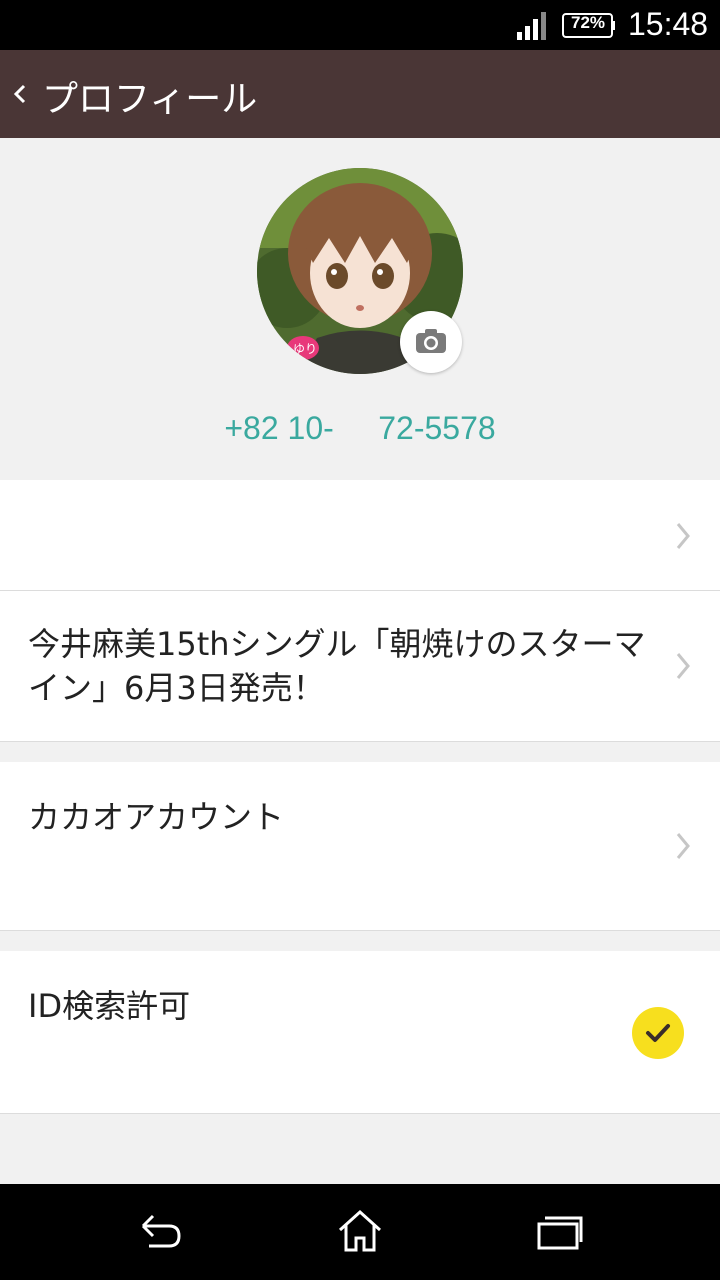 This screenshot has width=720, height=1280. I want to click on checkmark-icon, so click(658, 1033).